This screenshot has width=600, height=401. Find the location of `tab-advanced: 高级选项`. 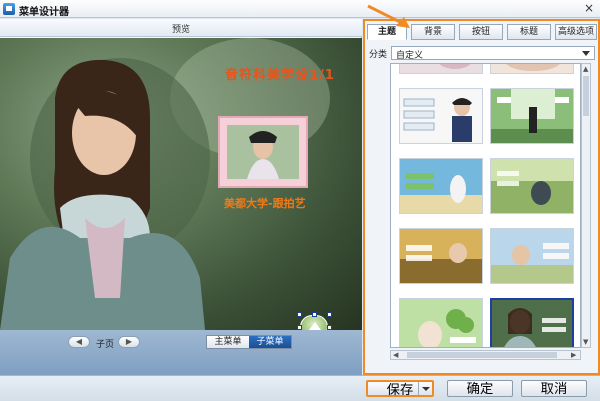

tab-advanced: 高级选项 is located at coordinates (576, 32).